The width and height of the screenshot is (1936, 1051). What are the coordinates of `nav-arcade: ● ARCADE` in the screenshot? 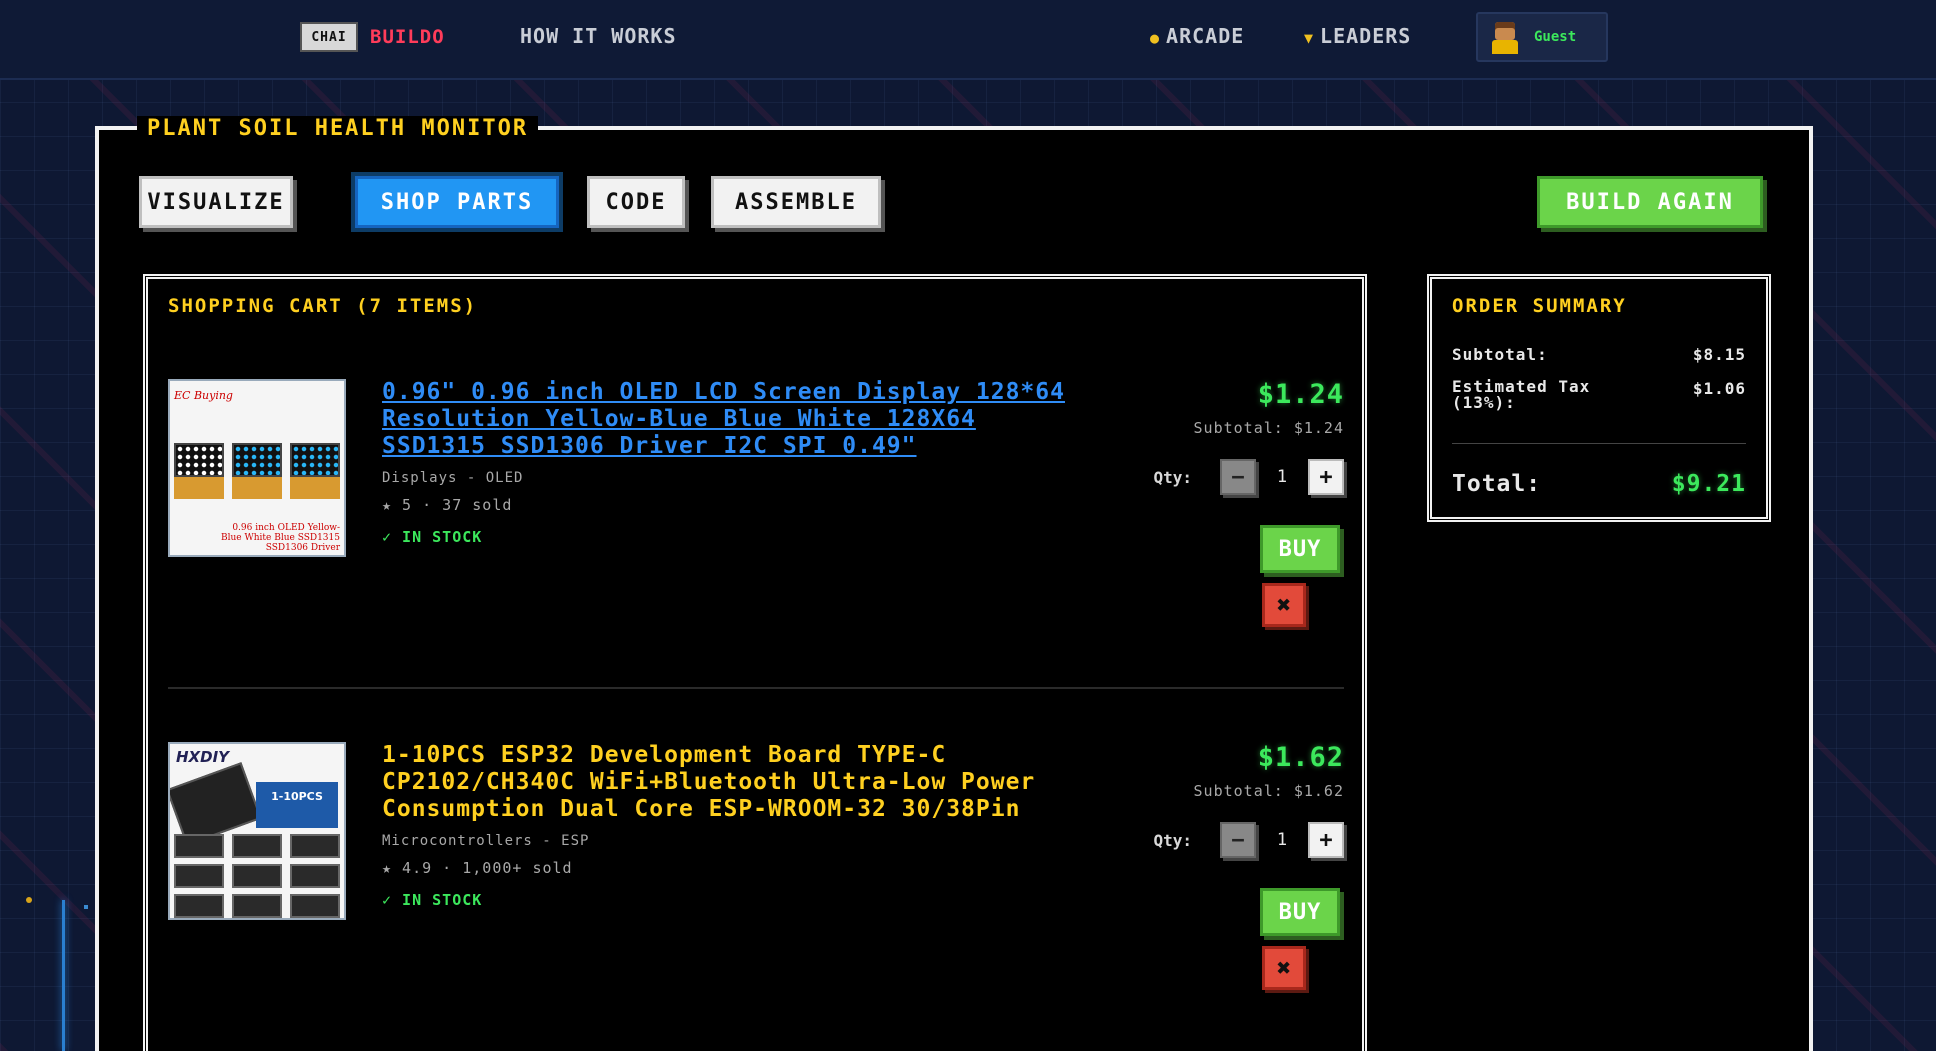 It's located at (1197, 36).